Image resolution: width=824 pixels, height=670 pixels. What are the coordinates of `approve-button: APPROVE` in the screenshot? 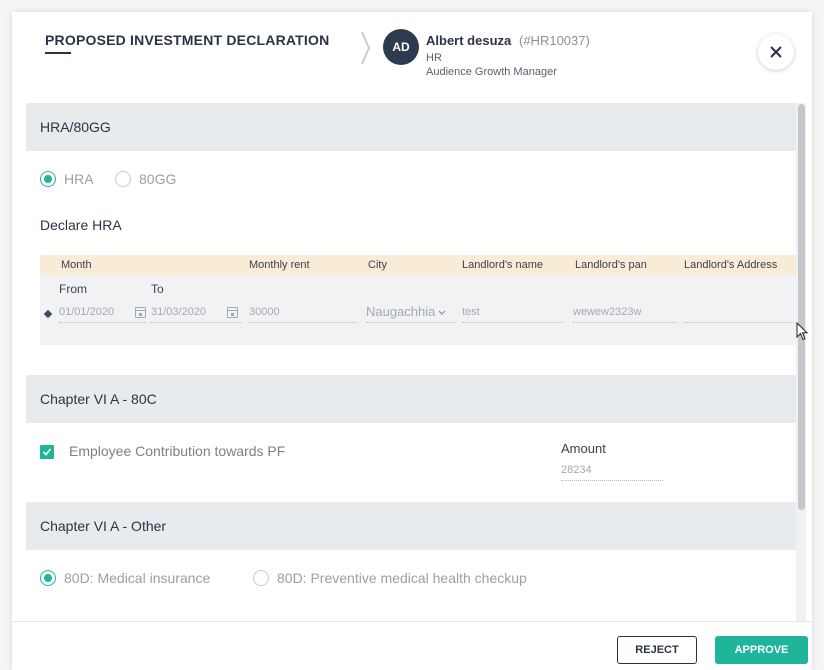 It's located at (761, 650).